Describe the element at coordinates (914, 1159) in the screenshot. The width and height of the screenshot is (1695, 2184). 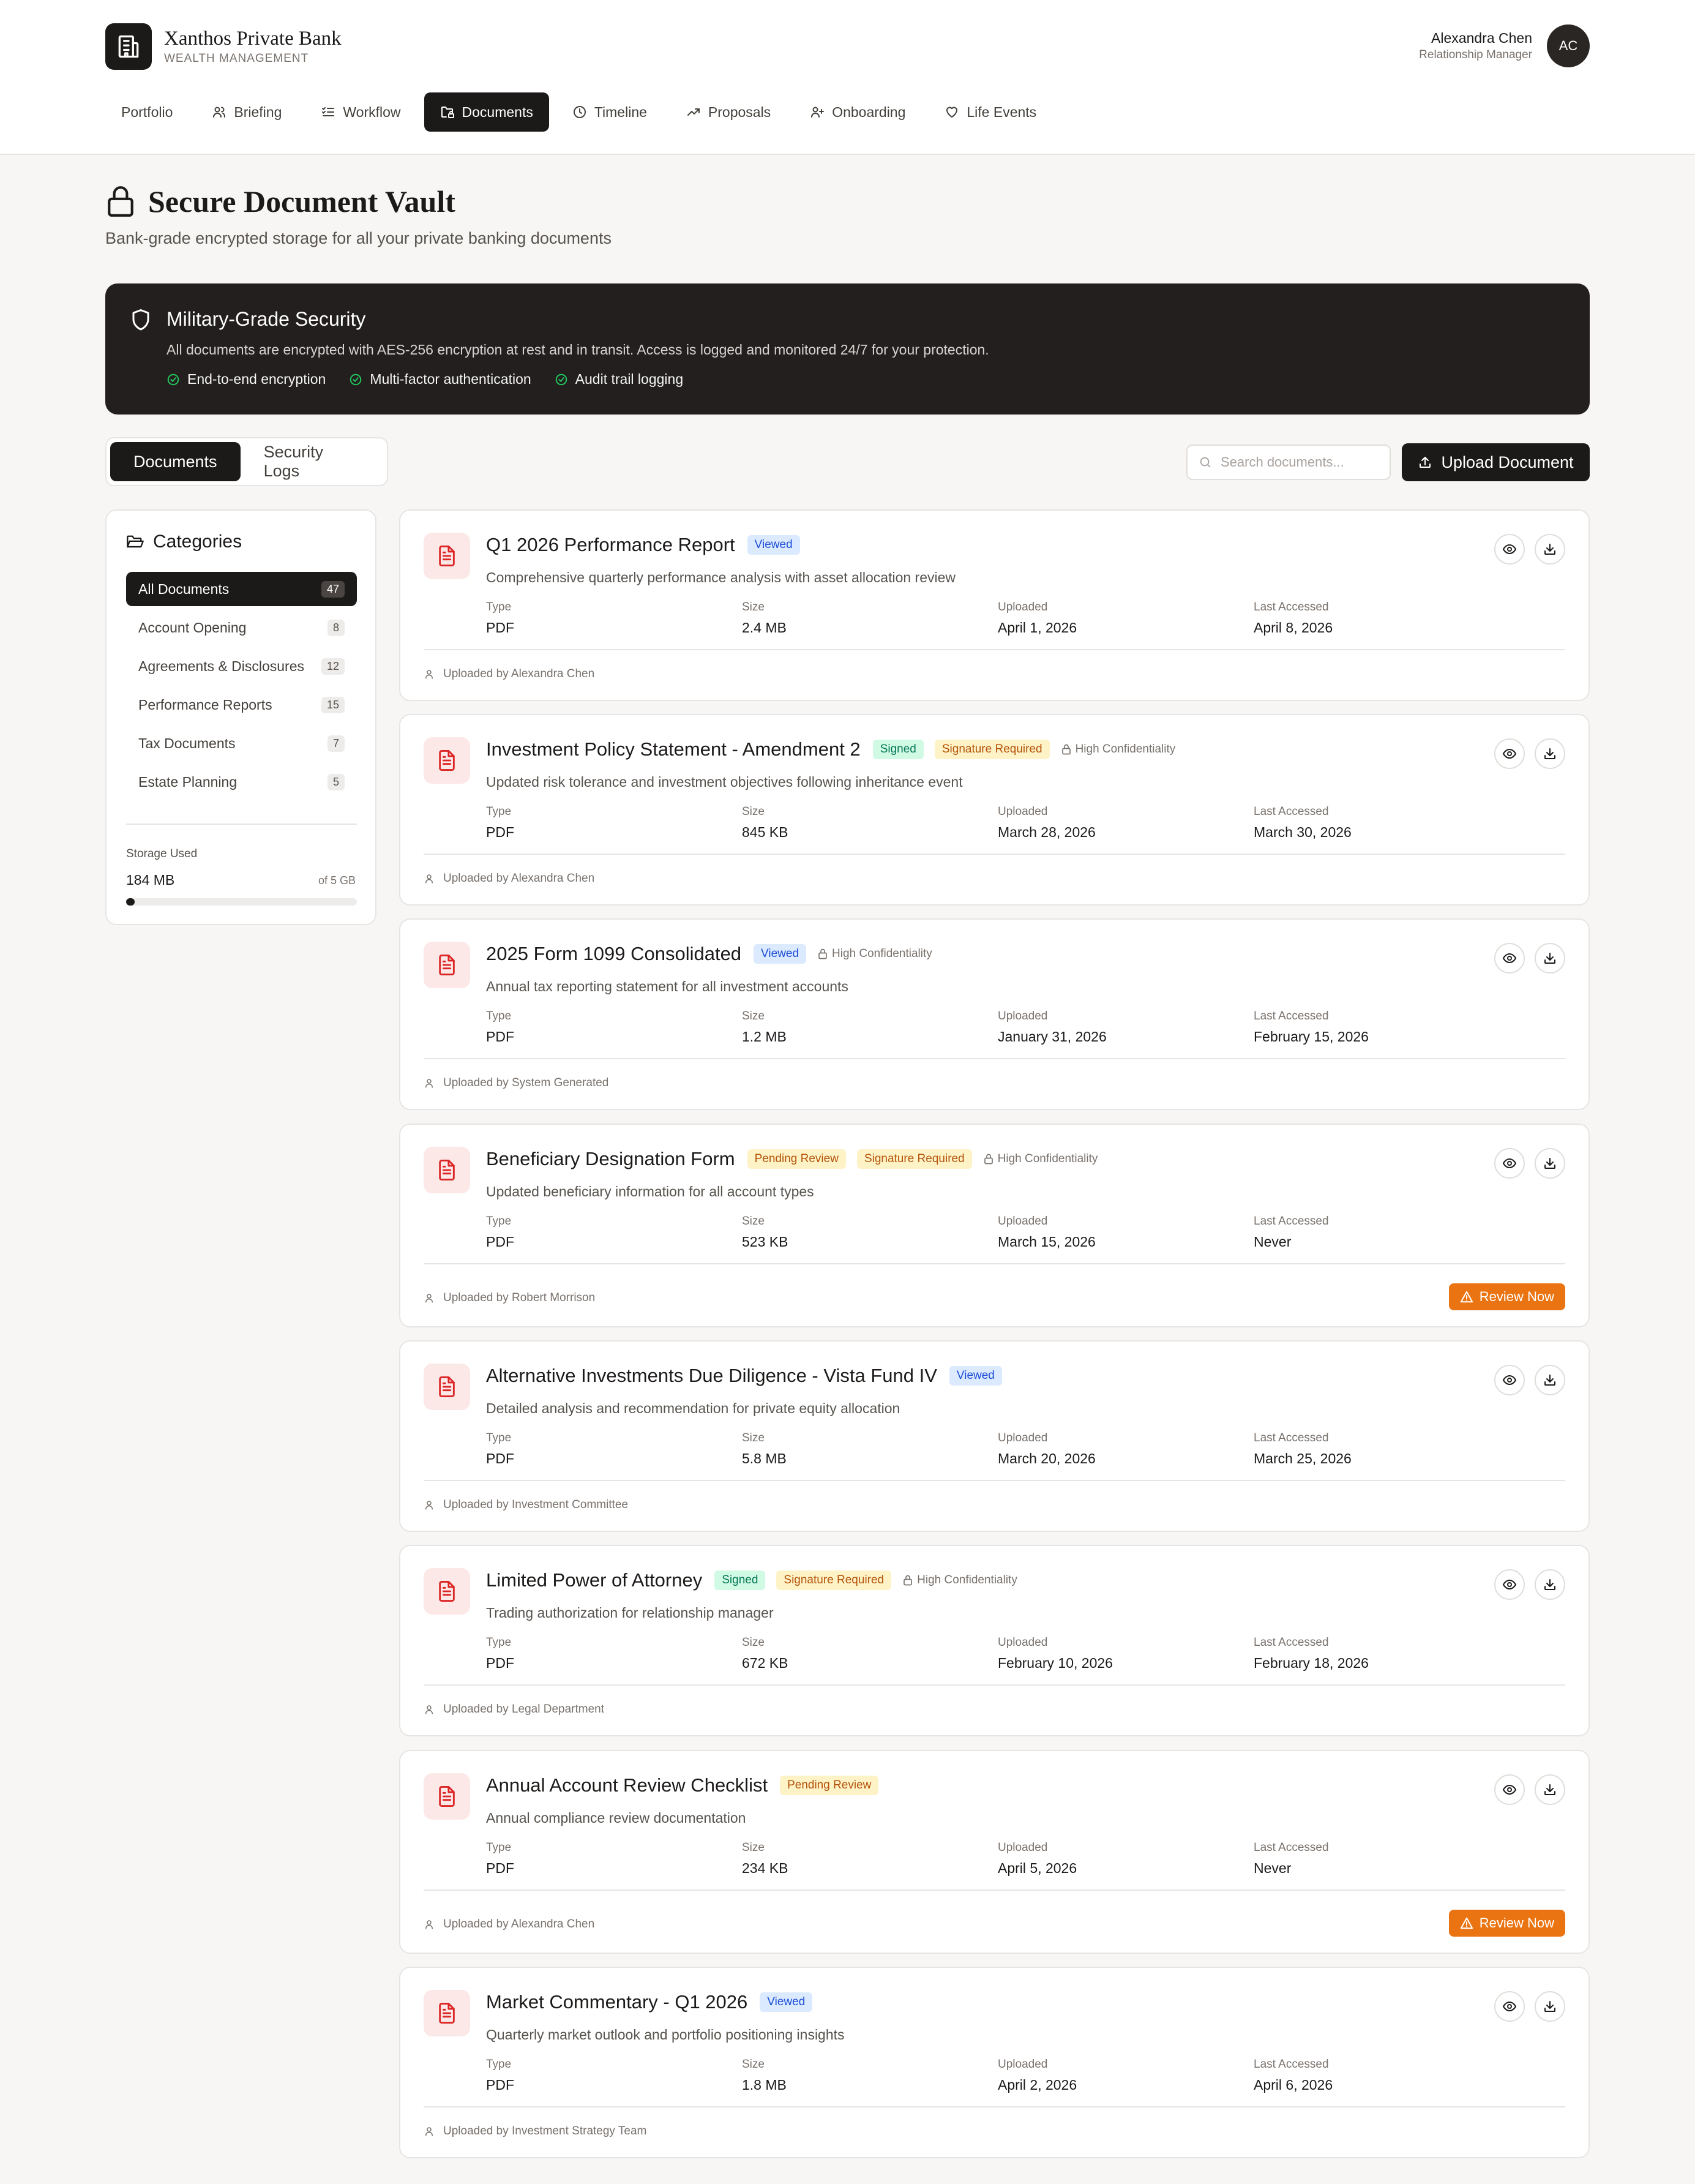
I see `status-badge: Signature Required` at that location.